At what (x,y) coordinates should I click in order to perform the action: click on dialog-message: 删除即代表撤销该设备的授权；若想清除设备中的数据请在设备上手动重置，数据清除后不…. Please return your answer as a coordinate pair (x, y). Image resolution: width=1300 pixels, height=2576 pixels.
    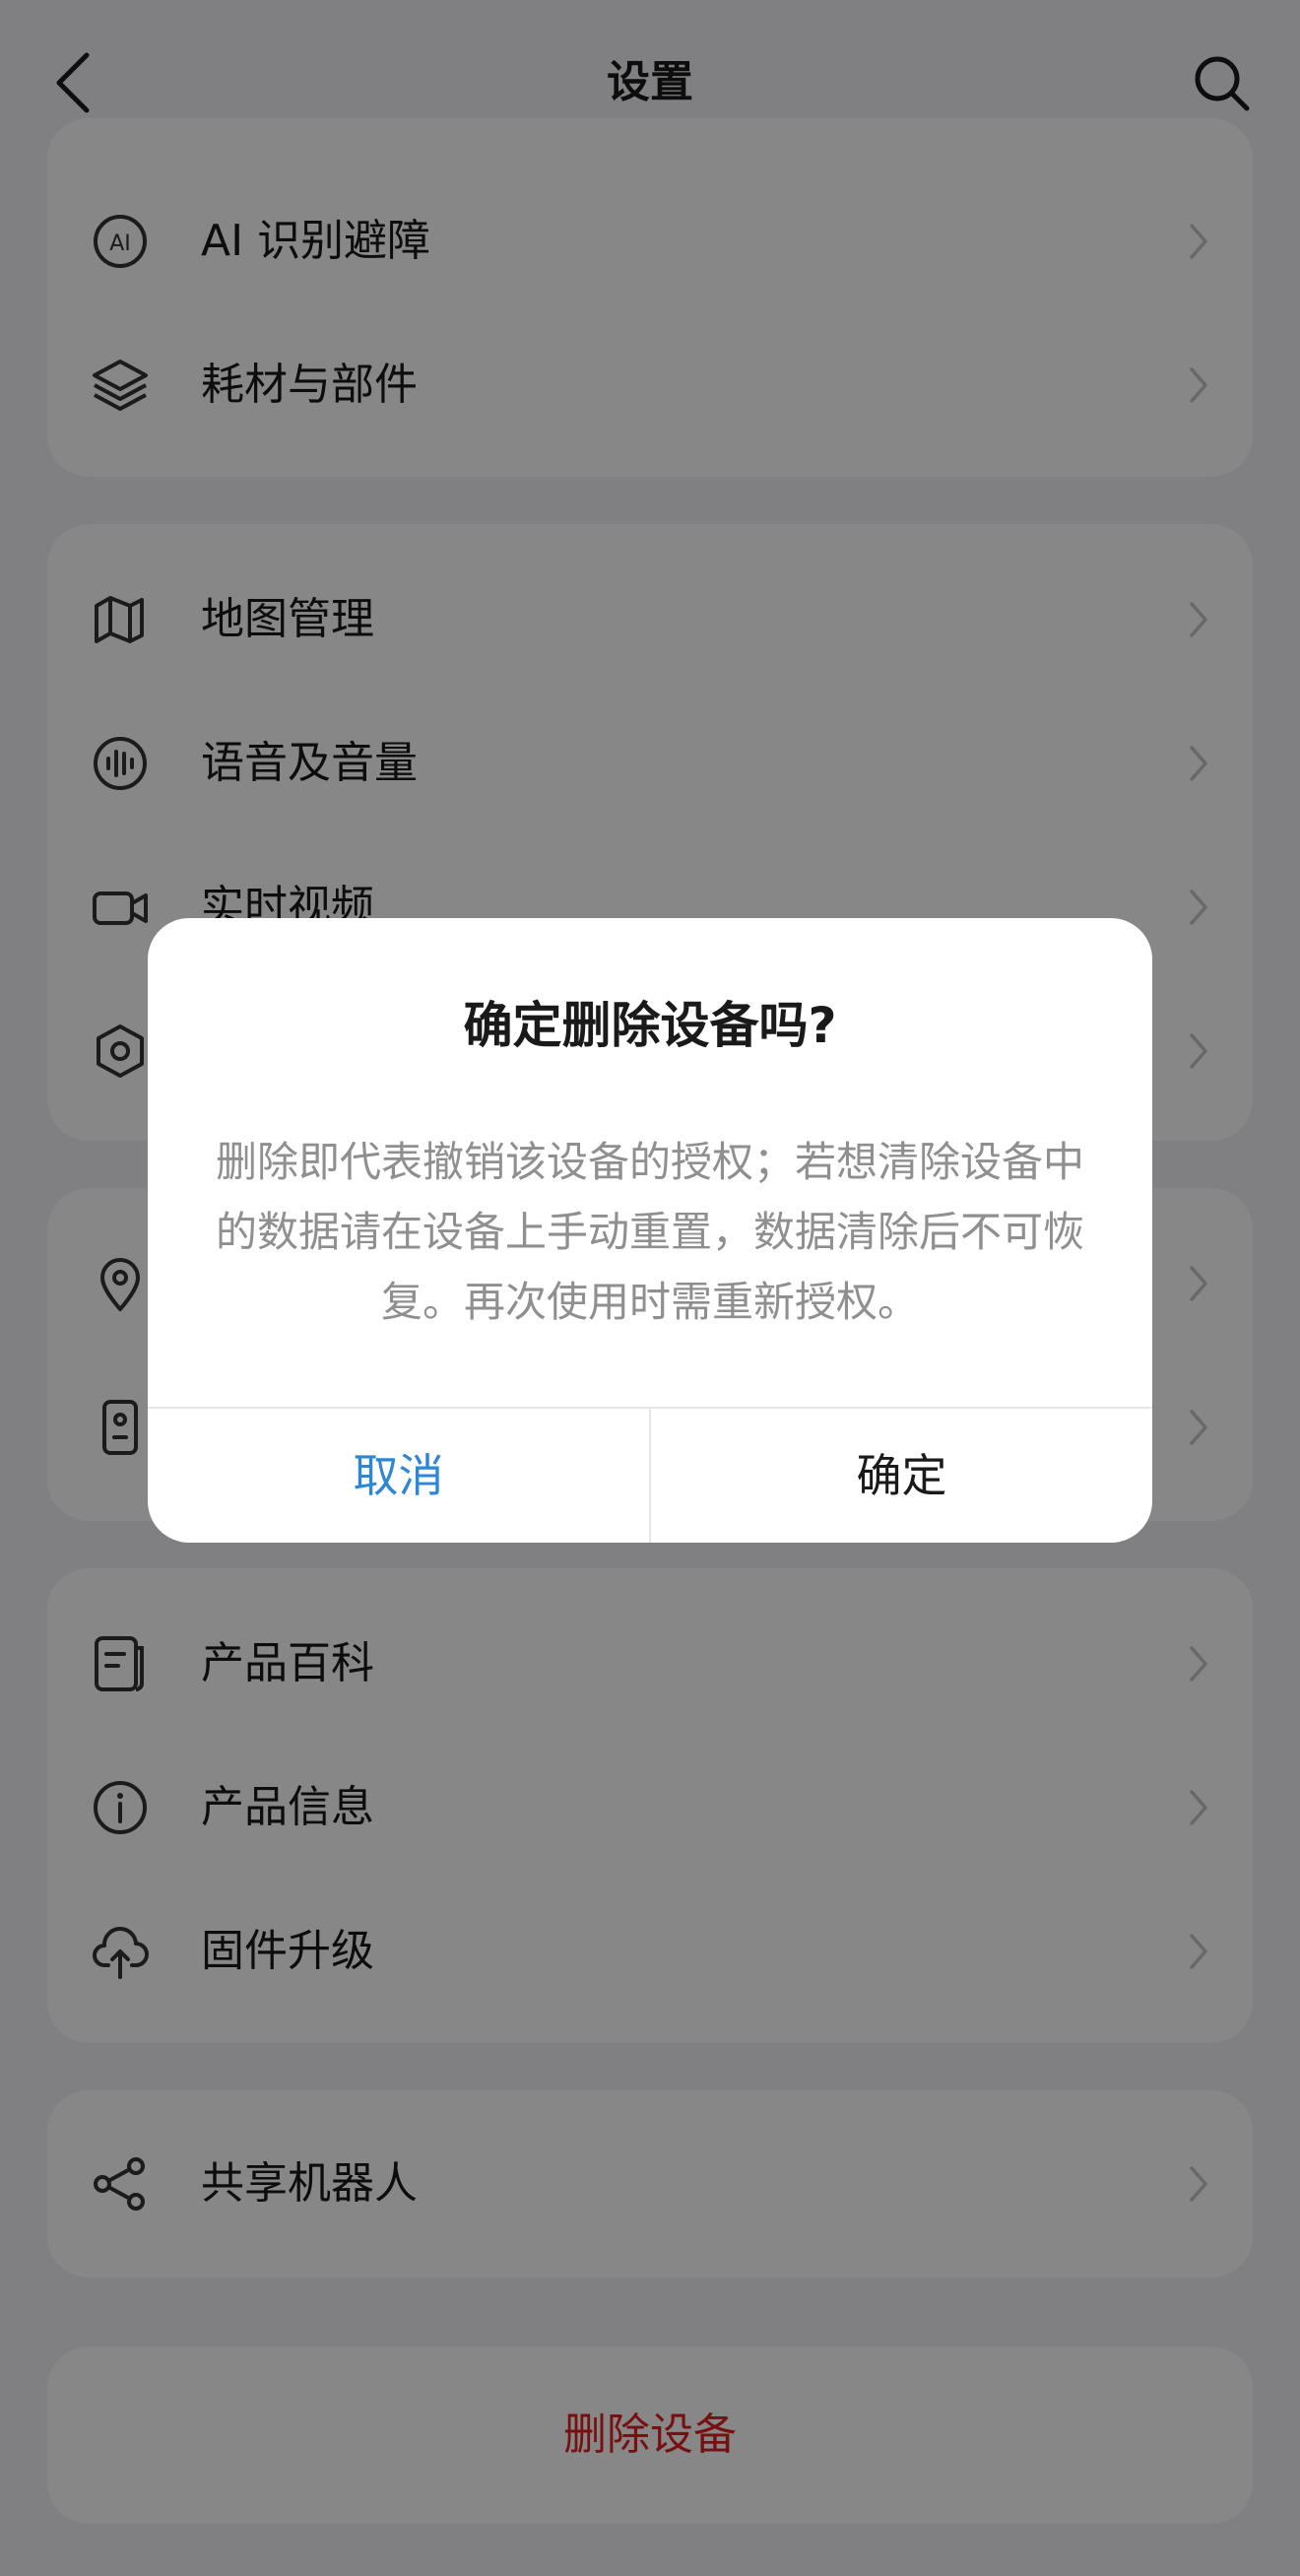
    Looking at the image, I should click on (649, 1232).